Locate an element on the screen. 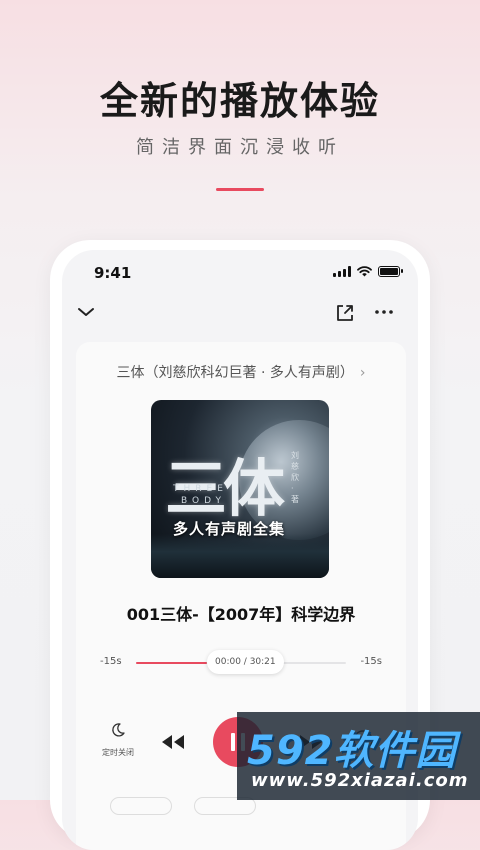 The image size is (480, 850). chevron-right-icon: › is located at coordinates (362, 373).